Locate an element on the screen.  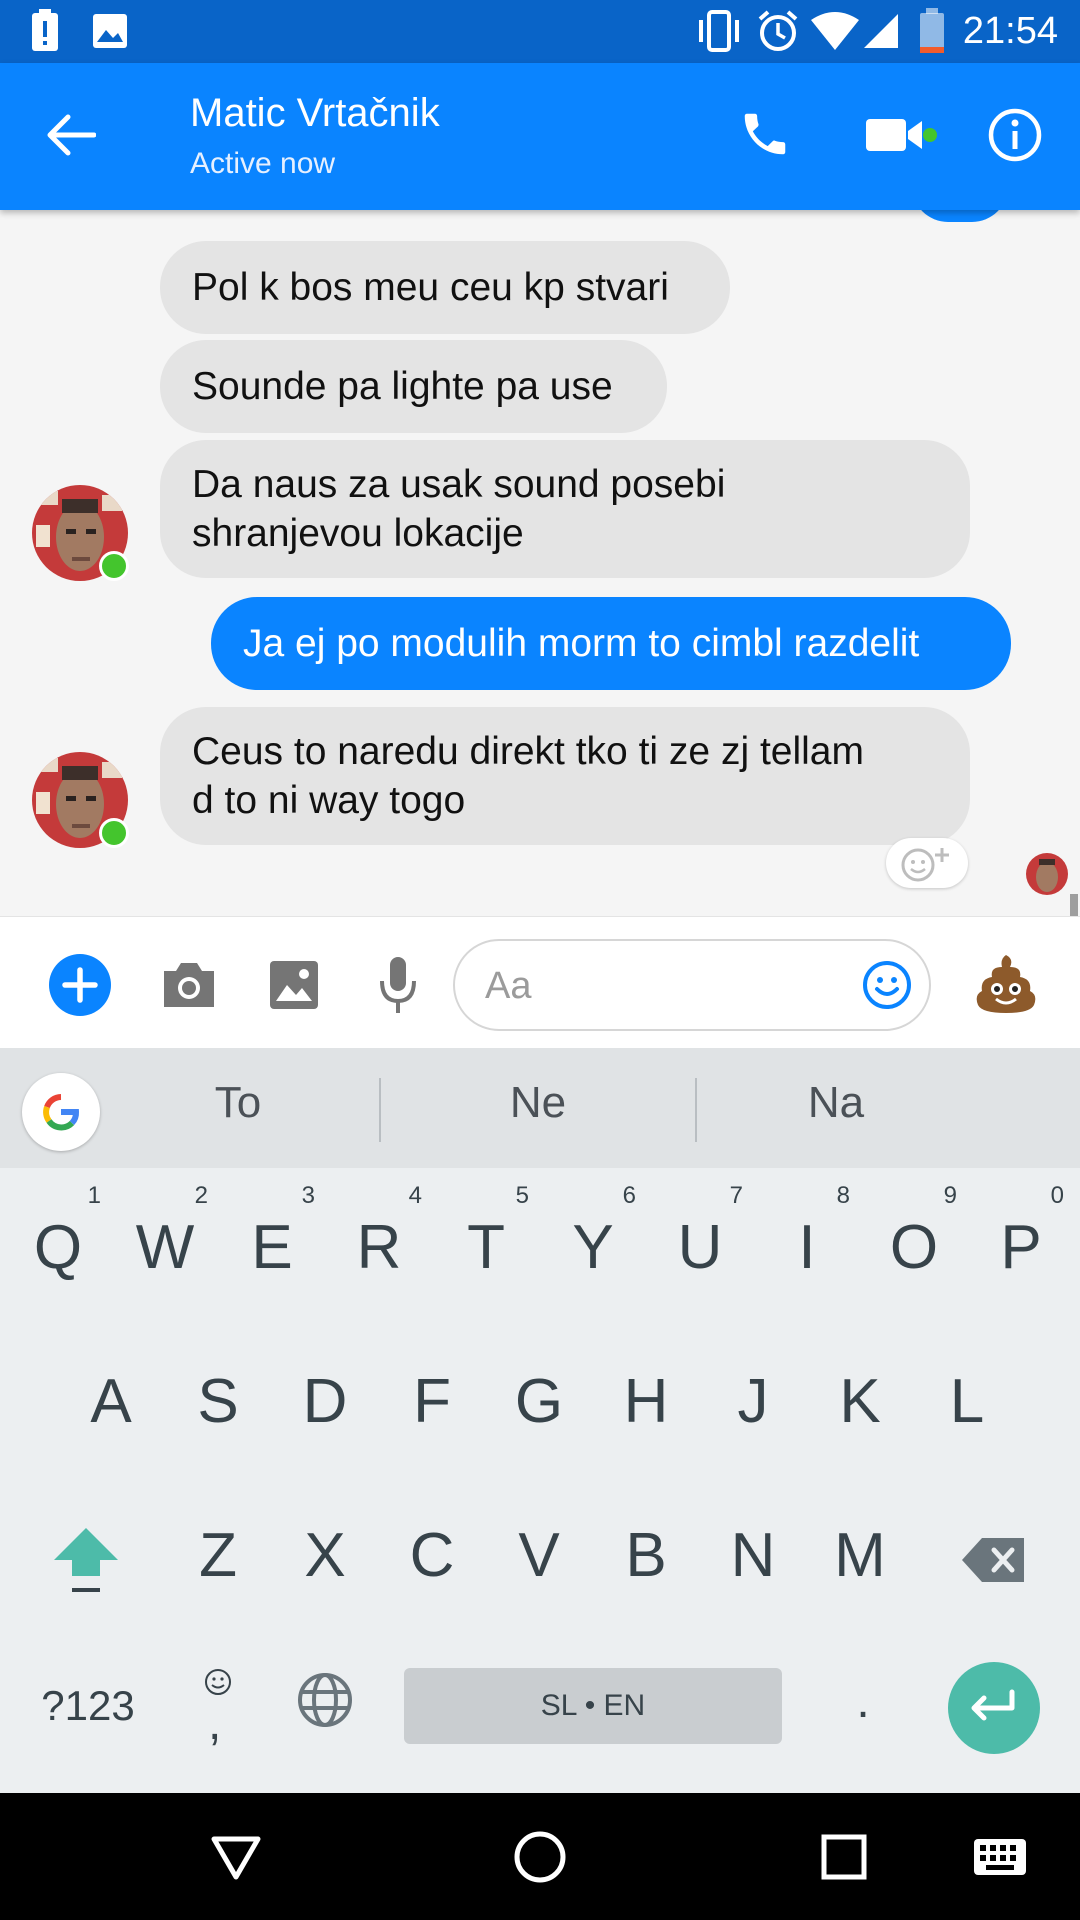
google-button is located at coordinates (61, 1112).